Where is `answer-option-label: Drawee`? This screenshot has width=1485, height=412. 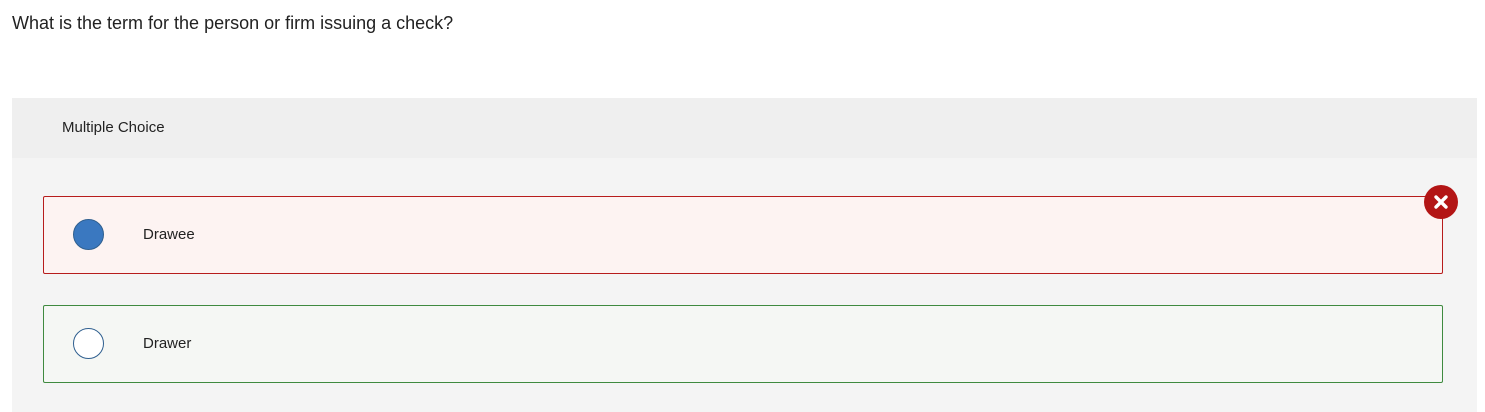
answer-option-label: Drawee is located at coordinates (169, 234).